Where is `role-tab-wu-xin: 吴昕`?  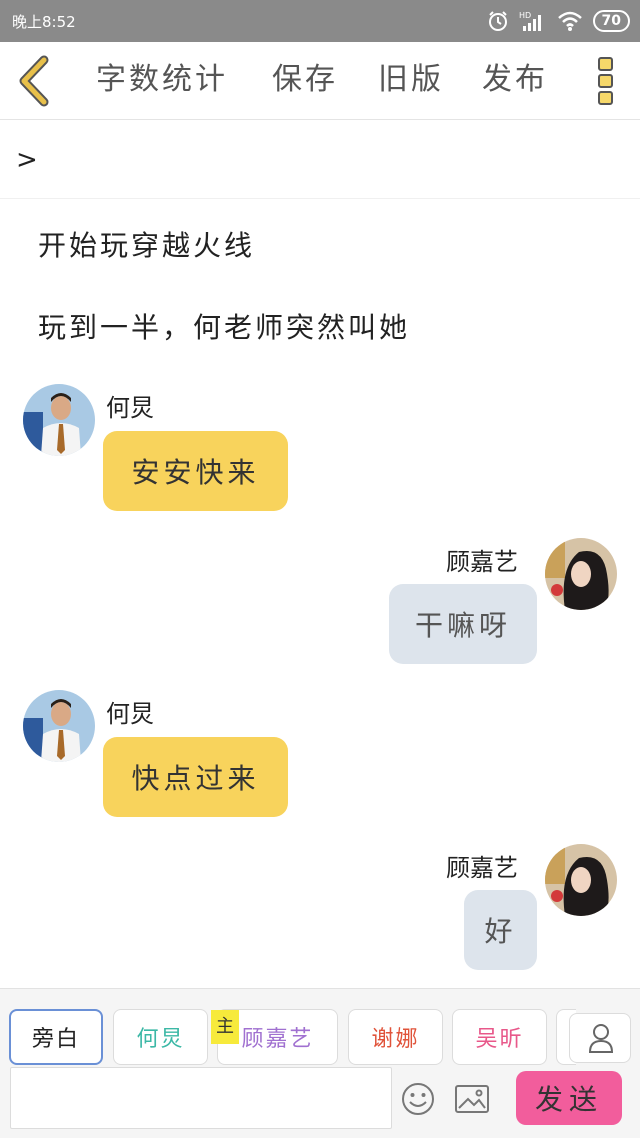 role-tab-wu-xin: 吴昕 is located at coordinates (499, 1037).